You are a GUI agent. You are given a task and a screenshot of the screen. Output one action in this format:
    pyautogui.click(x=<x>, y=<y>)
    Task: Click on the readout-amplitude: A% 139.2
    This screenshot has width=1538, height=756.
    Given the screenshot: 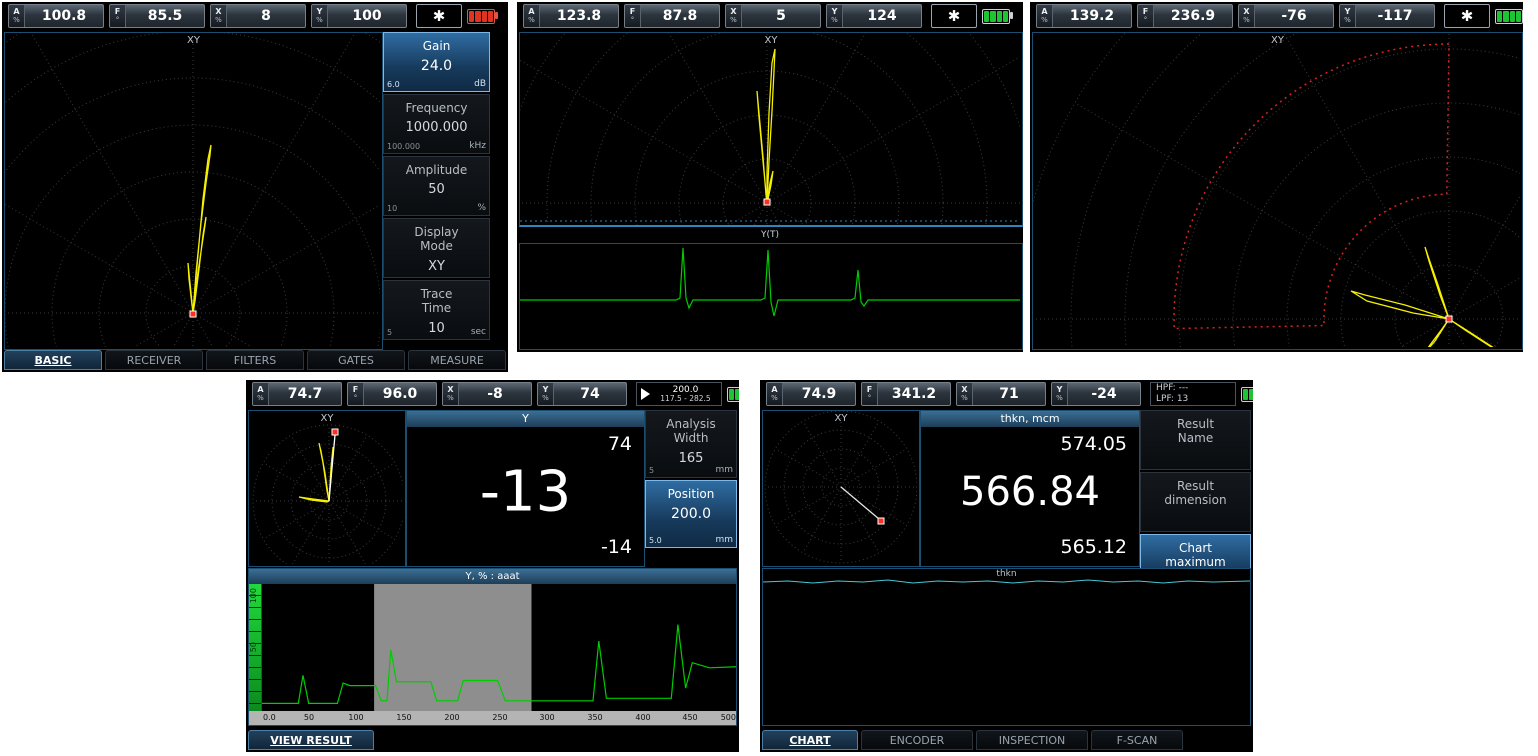 What is the action you would take?
    pyautogui.click(x=1084, y=16)
    